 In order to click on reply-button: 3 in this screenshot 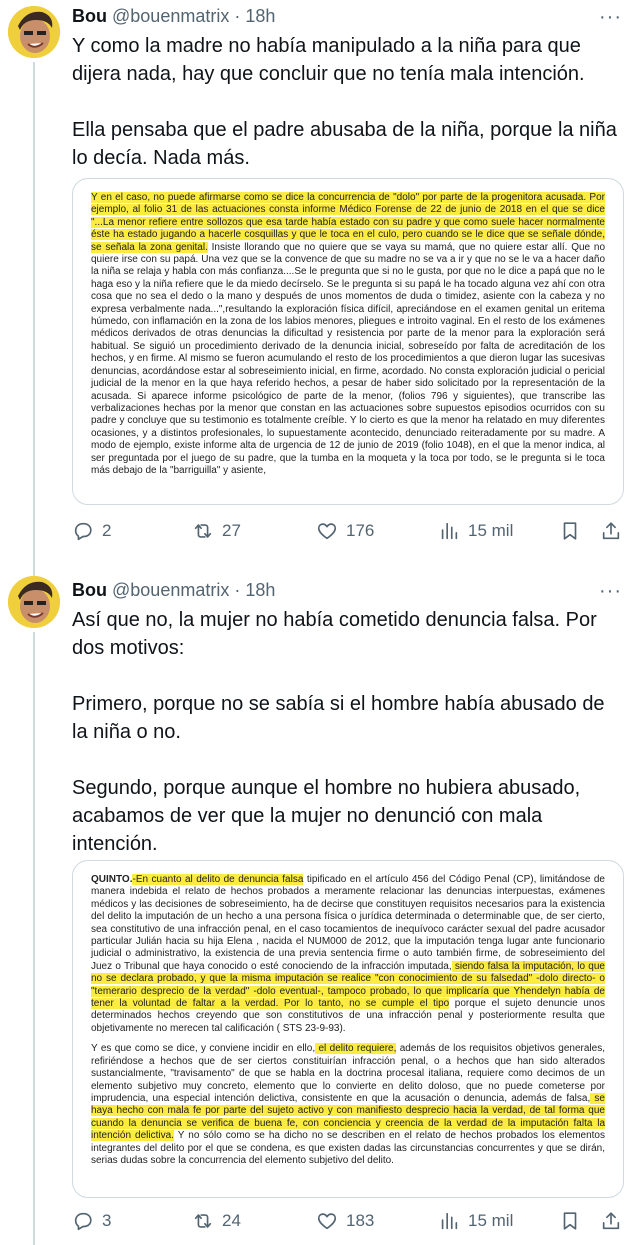, I will do `click(91, 1221)`.